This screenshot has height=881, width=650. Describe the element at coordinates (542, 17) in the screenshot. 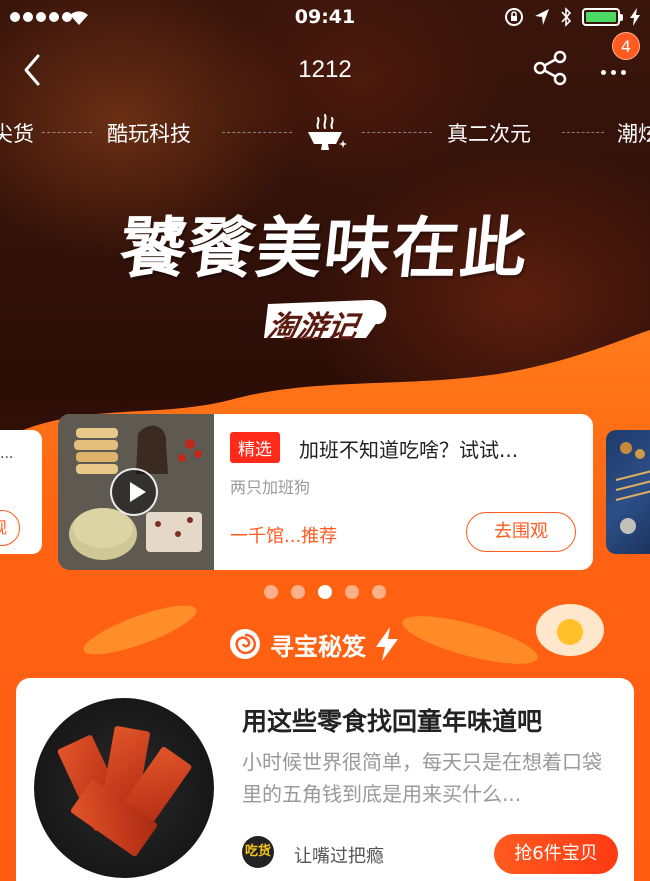

I see `location-icon` at that location.